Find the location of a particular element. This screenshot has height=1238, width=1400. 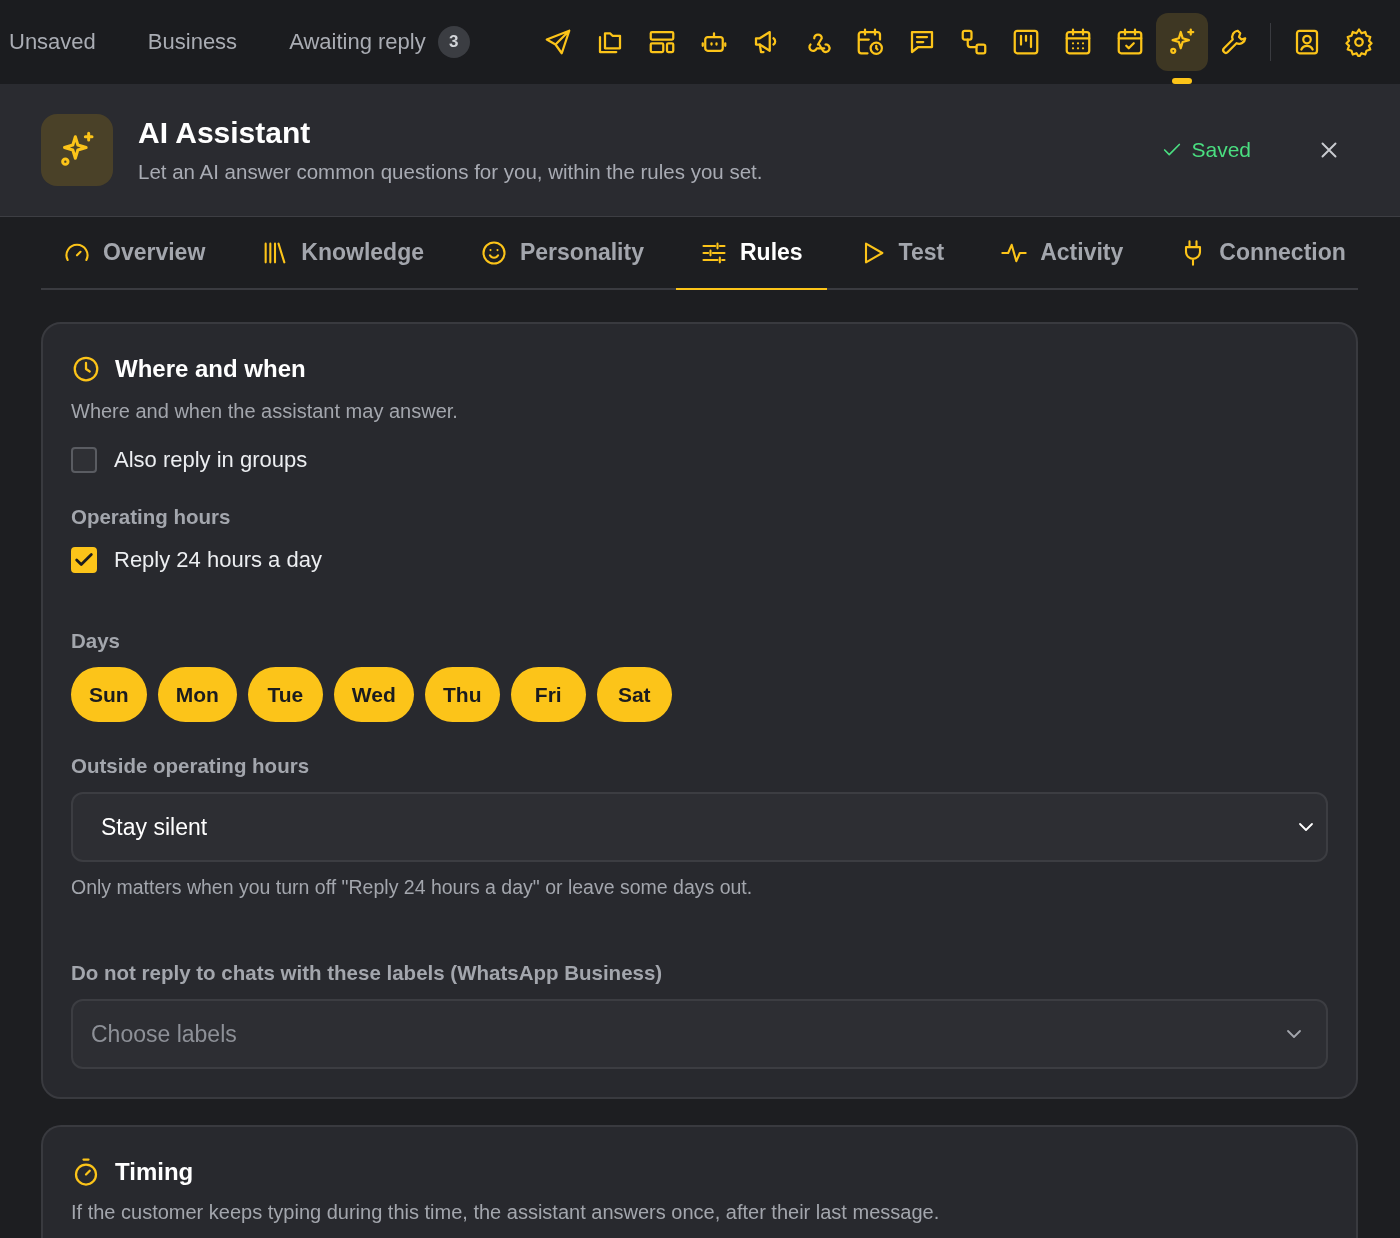

tab: Rules is located at coordinates (751, 253).